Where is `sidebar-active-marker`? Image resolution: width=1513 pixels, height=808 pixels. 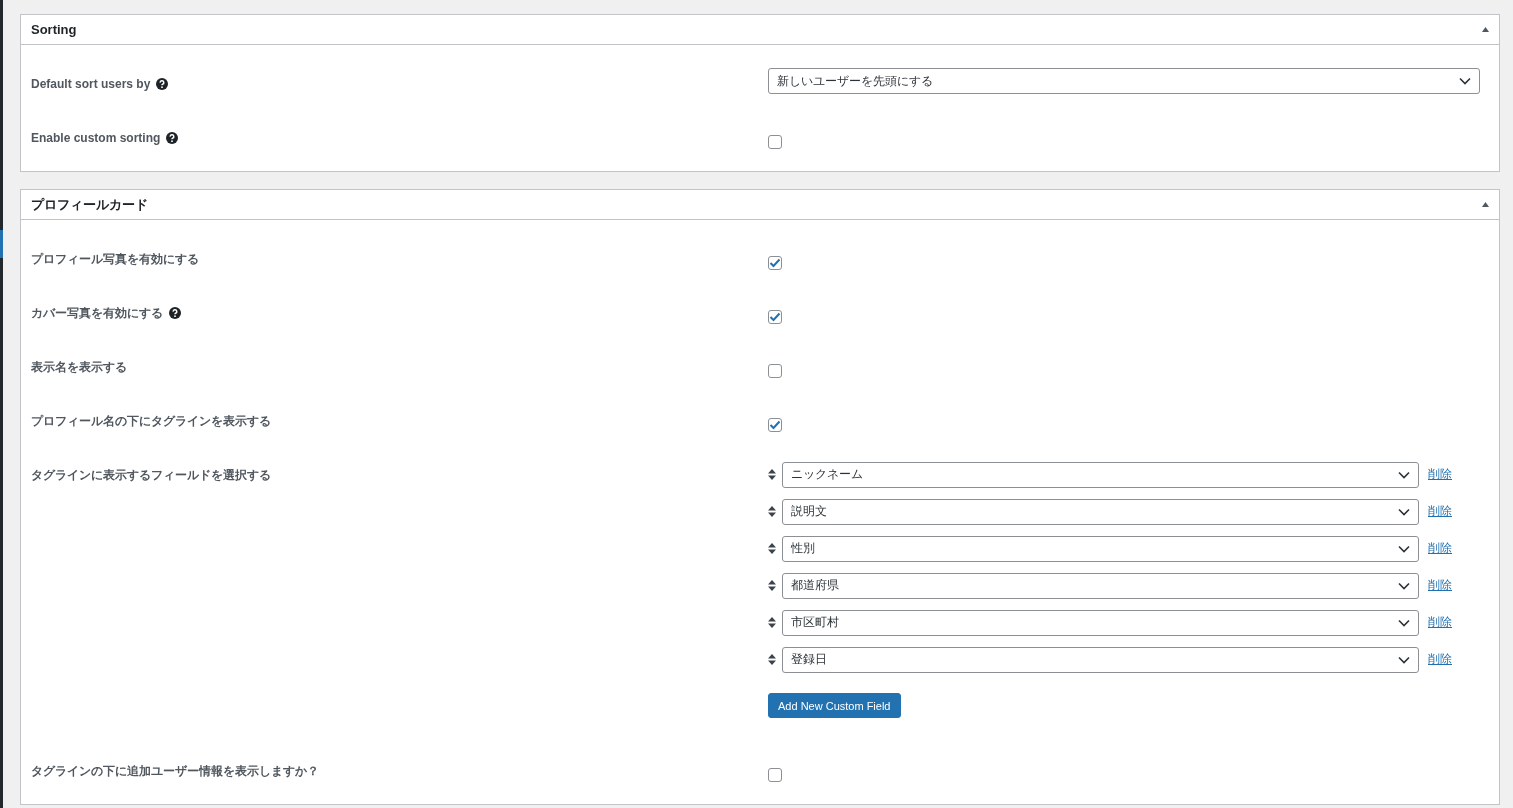 sidebar-active-marker is located at coordinates (1, 244).